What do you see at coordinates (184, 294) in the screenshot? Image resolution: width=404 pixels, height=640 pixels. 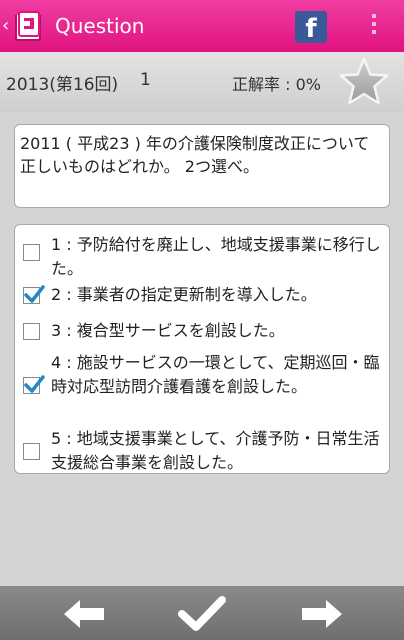 I see `option-label: 2 : 事業者の指定更新制を導入した。` at bounding box center [184, 294].